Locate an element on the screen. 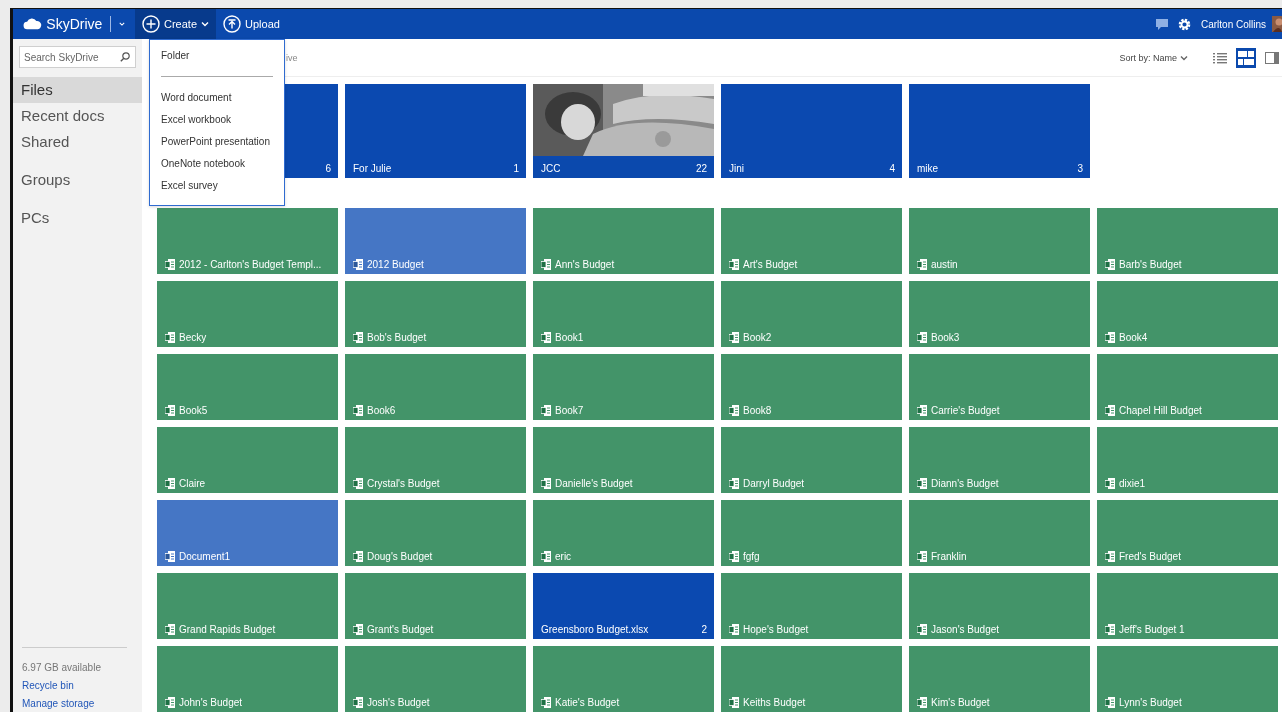 This screenshot has width=1282, height=712. upload-button: Upload is located at coordinates (251, 24).